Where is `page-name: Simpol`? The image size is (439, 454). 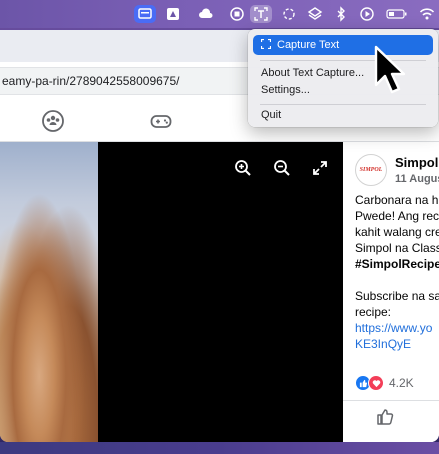 page-name: Simpol is located at coordinates (416, 162).